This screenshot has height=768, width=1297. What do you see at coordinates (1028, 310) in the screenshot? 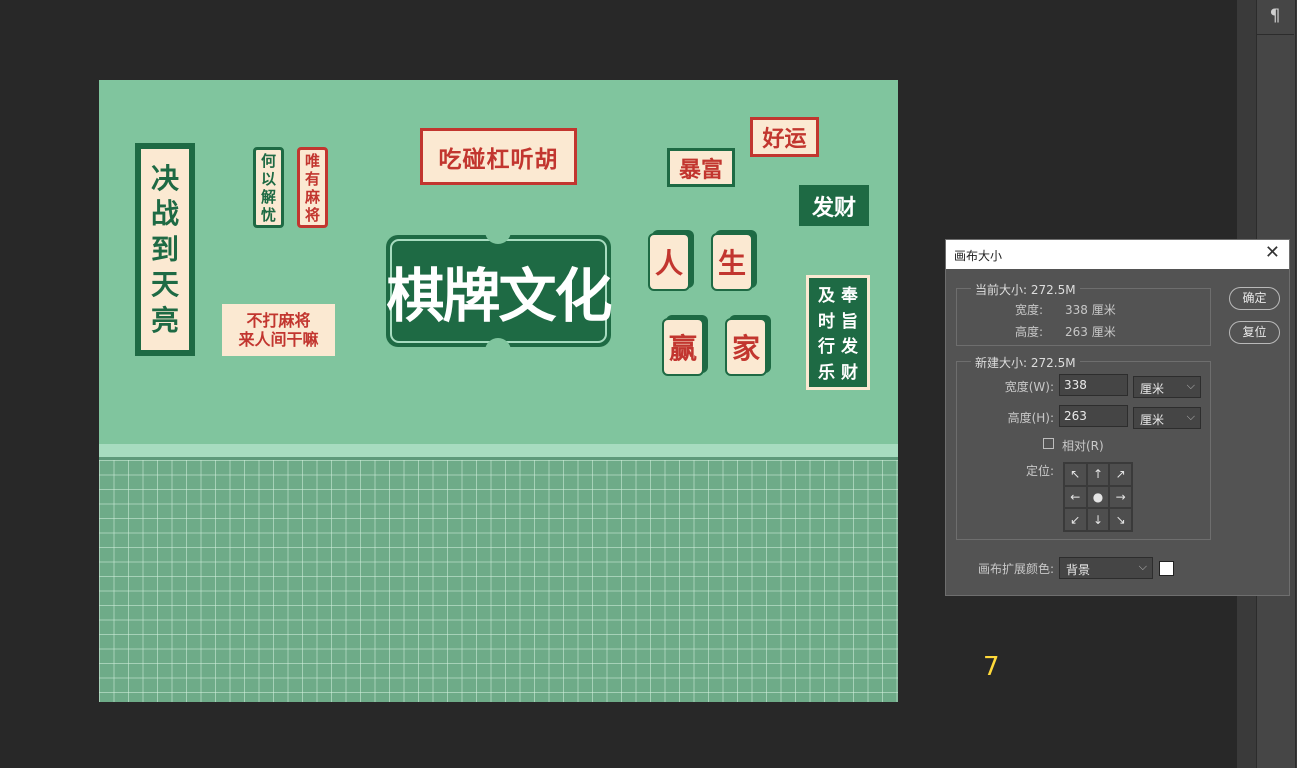
I see `current-width-label: 宽度:` at bounding box center [1028, 310].